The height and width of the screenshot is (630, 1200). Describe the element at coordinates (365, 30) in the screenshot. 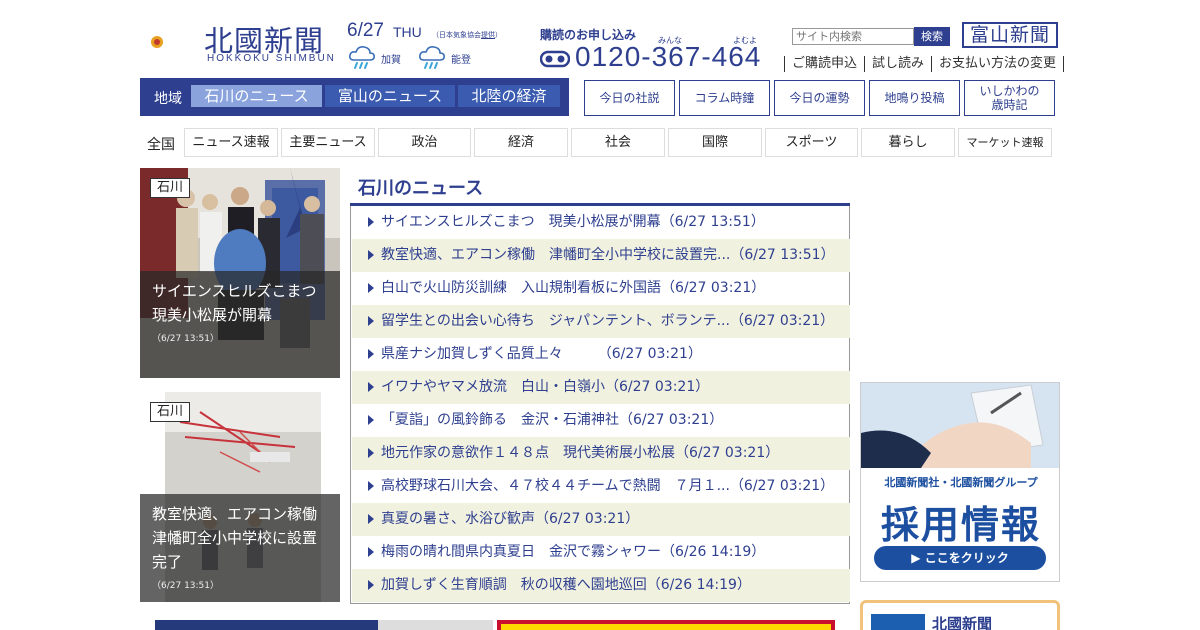

I see `current-date: 6/27` at that location.